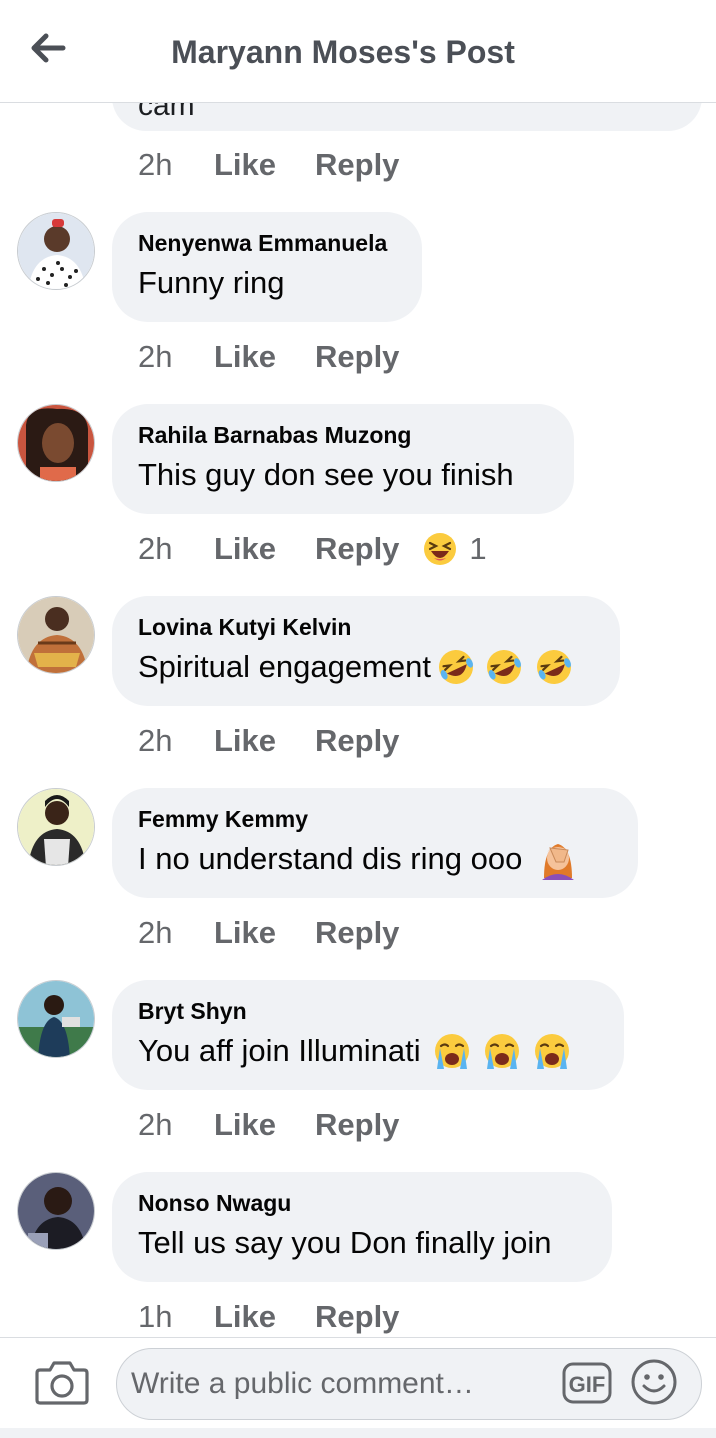  I want to click on comment-bubble: Lovina Kutyi Kelvin Spiritual engagement, so click(366, 651).